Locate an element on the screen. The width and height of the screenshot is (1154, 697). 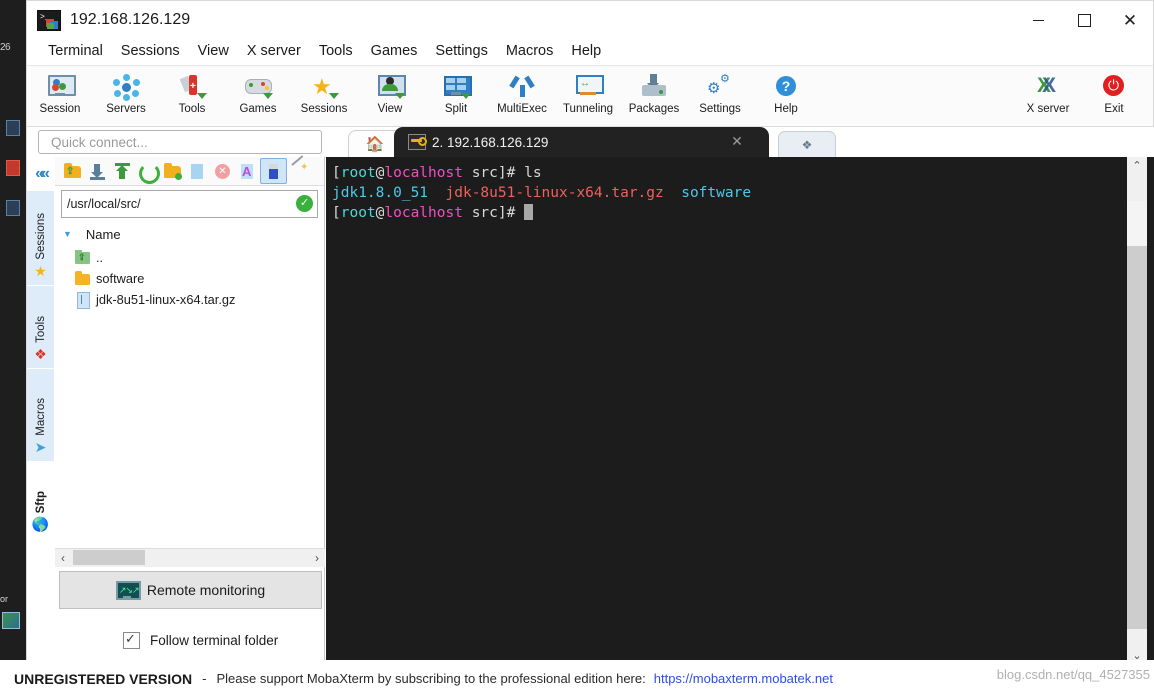
close-button: ✕ is located at coordinates (1130, 20).